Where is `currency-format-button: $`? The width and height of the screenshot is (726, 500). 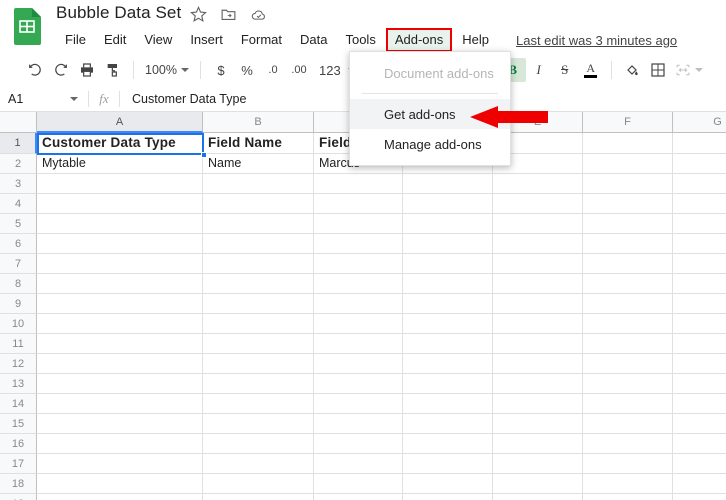 currency-format-button: $ is located at coordinates (221, 70).